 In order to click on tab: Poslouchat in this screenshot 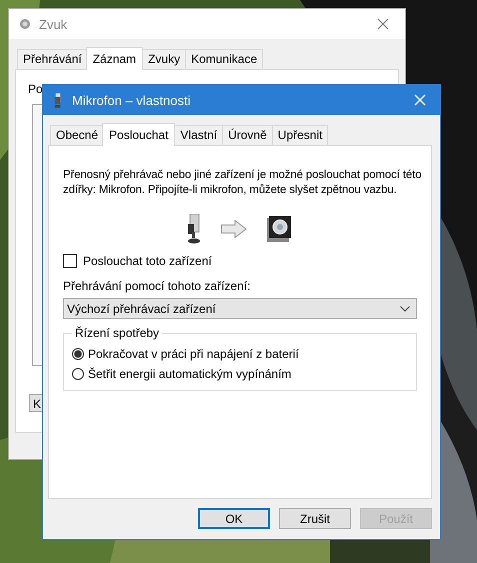, I will do `click(139, 134)`.